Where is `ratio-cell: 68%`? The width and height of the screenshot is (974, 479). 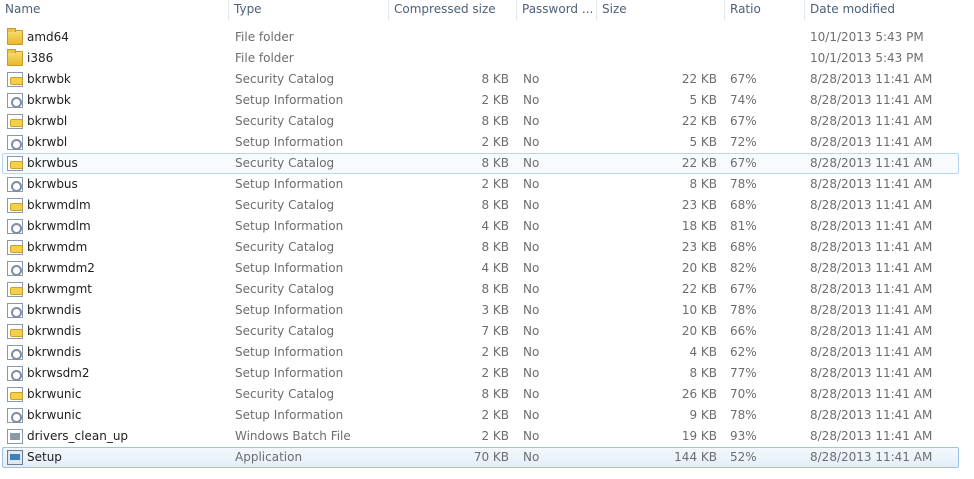 ratio-cell: 68% is located at coordinates (743, 247).